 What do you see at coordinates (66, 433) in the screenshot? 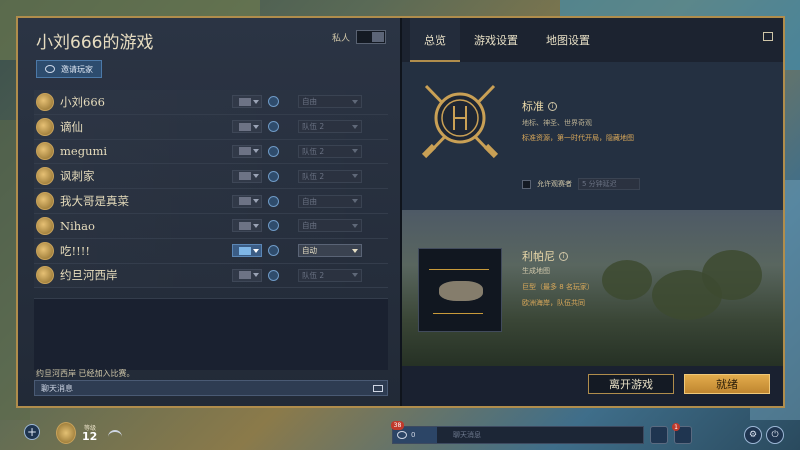
I see `rank-emblem-icon` at bounding box center [66, 433].